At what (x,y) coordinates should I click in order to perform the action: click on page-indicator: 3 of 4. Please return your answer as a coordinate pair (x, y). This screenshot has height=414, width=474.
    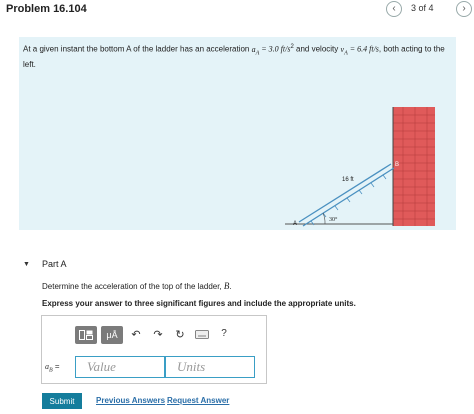
    Looking at the image, I should click on (422, 8).